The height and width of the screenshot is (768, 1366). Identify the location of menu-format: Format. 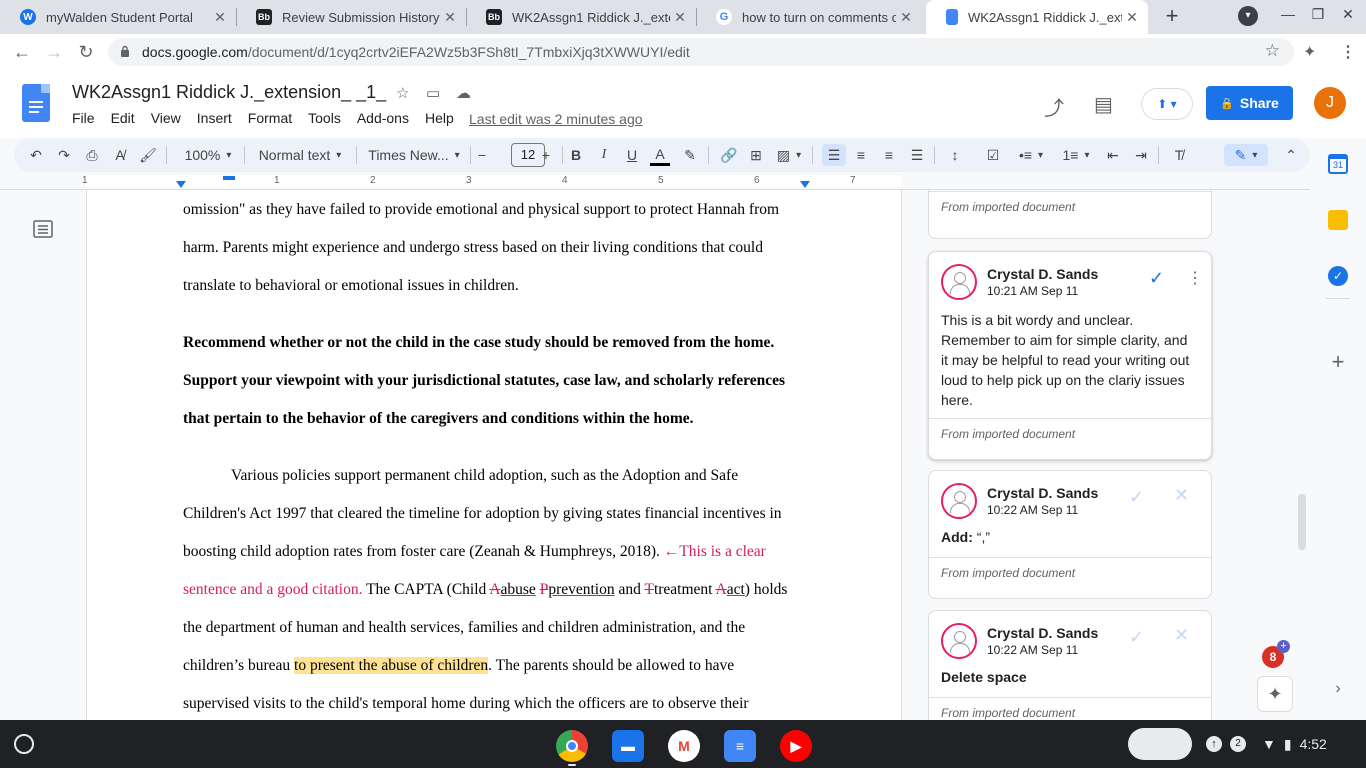
(270, 118).